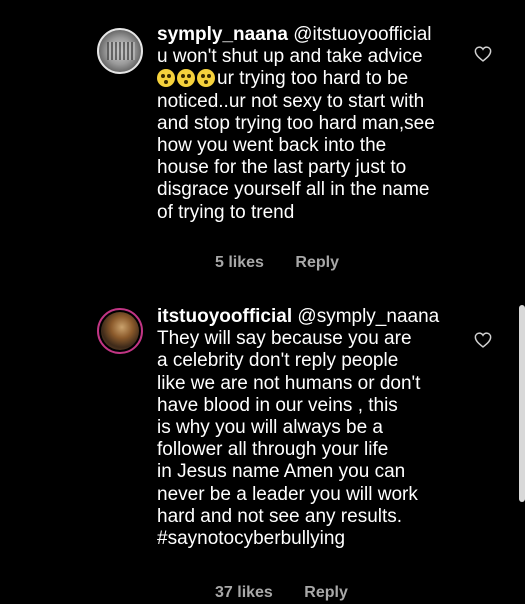 This screenshot has width=525, height=604. I want to click on mention: @itstuoyoofficial, so click(362, 34).